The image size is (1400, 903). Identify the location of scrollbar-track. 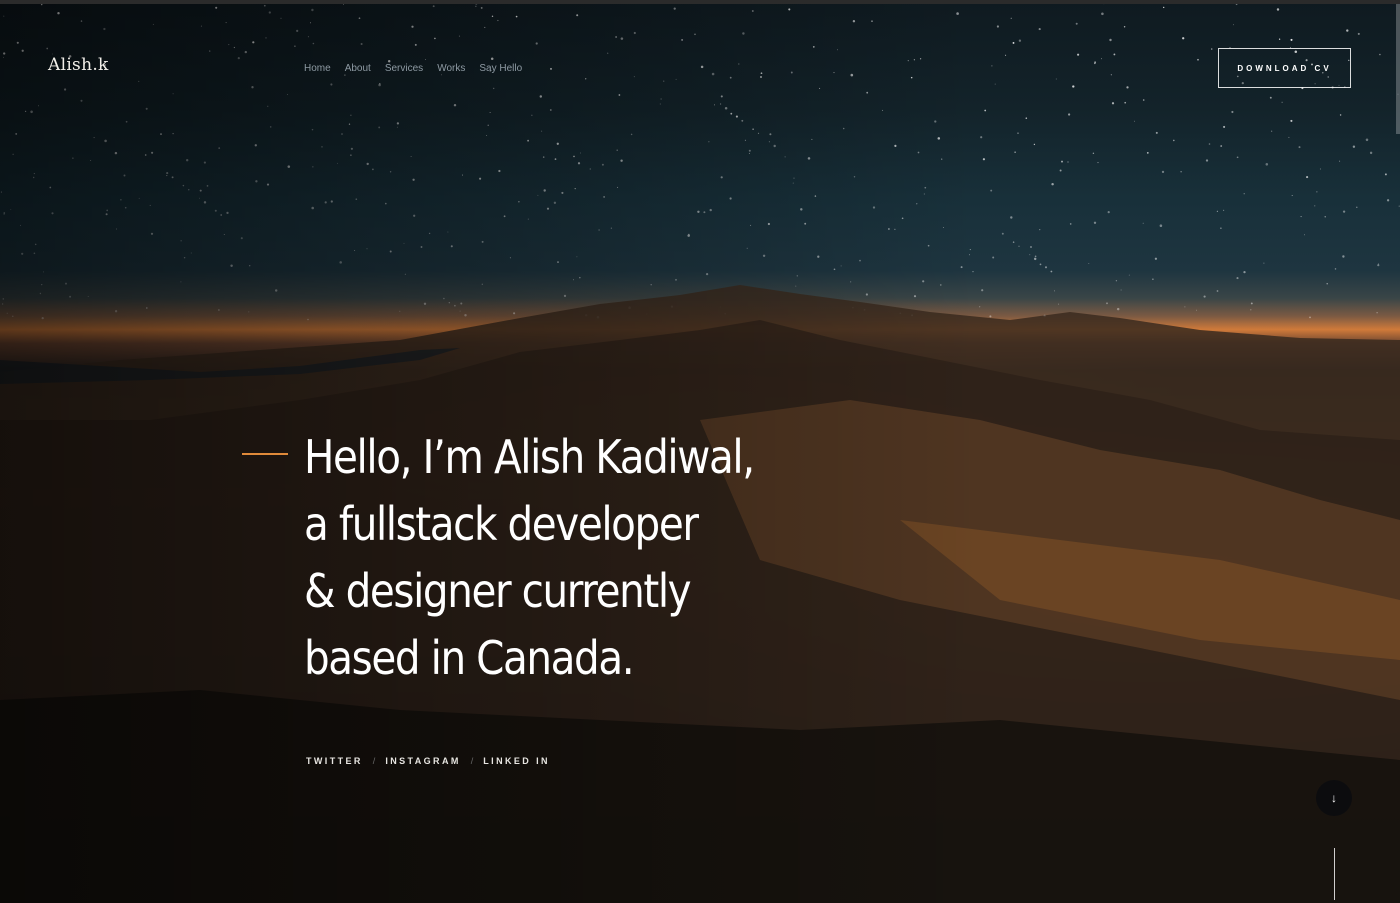
(1398, 69).